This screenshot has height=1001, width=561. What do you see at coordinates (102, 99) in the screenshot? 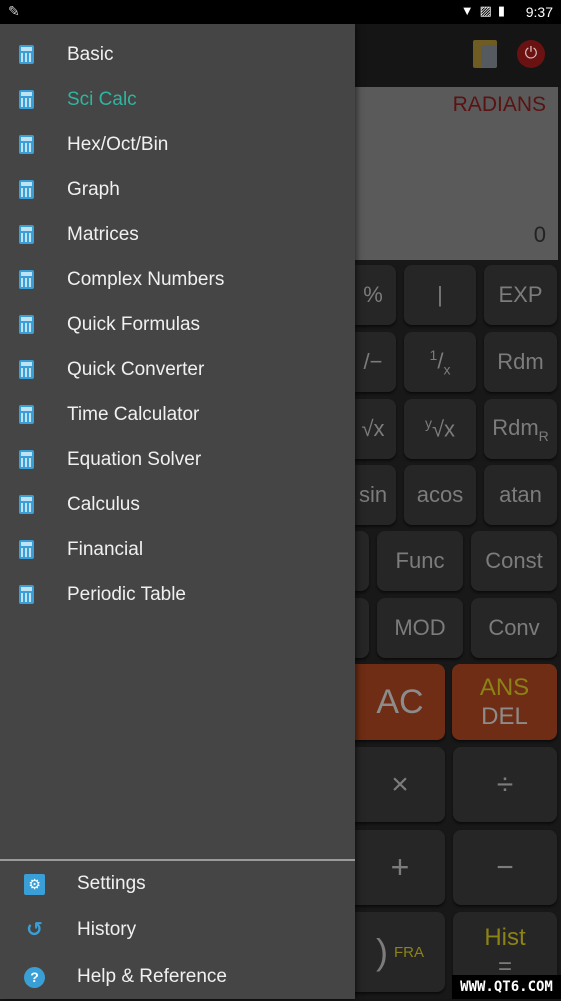
I see `drawer-item-label: Sci Calc` at bounding box center [102, 99].